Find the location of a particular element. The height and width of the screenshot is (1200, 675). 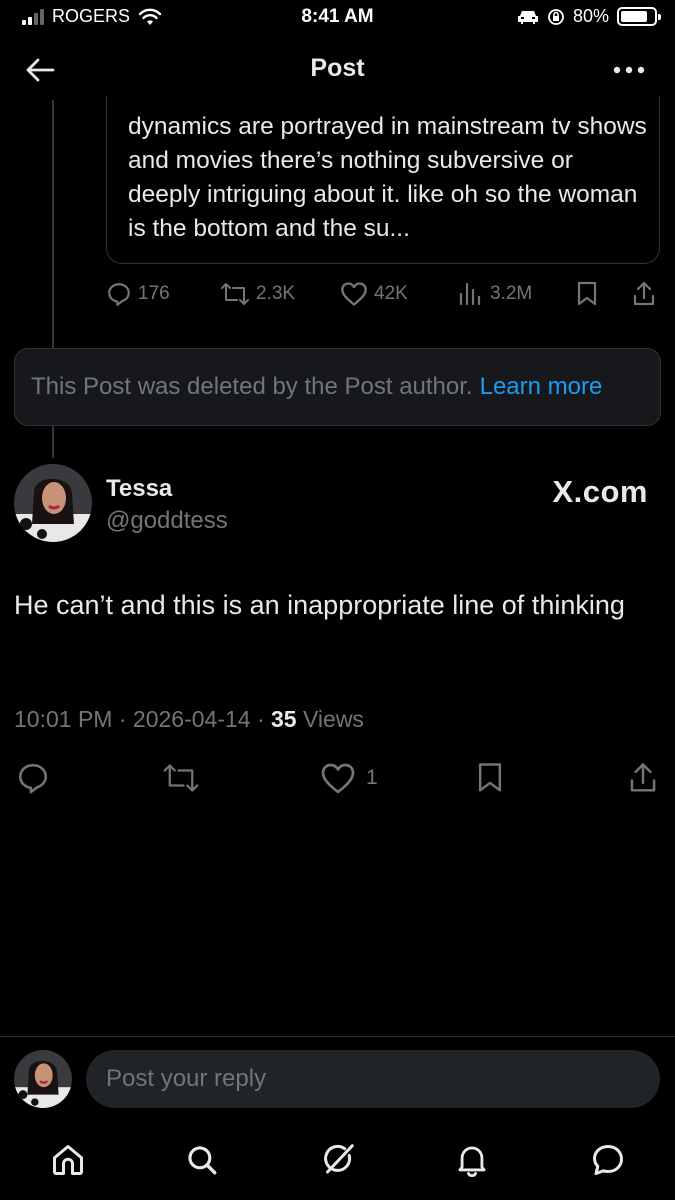

share-button is located at coordinates (643, 778).